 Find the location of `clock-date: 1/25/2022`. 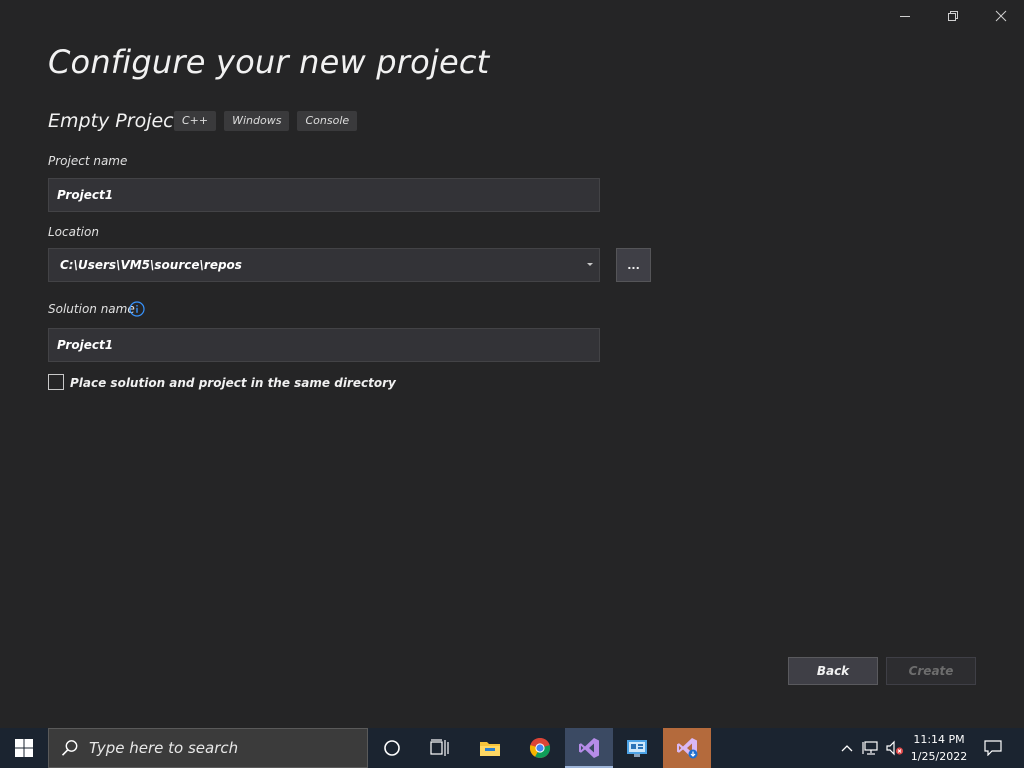

clock-date: 1/25/2022 is located at coordinates (939, 756).